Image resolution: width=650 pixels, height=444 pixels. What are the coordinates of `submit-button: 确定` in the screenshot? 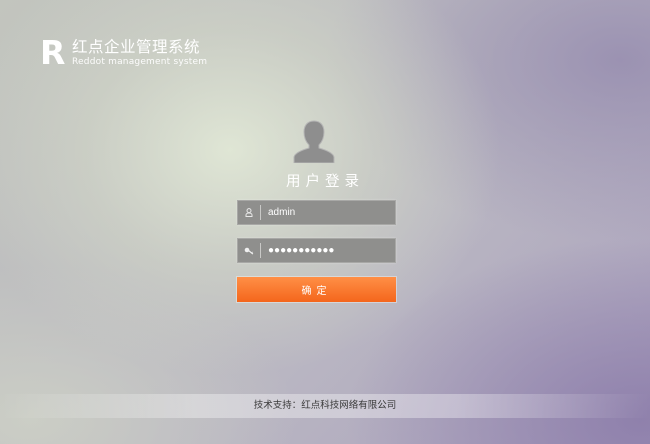 It's located at (316, 289).